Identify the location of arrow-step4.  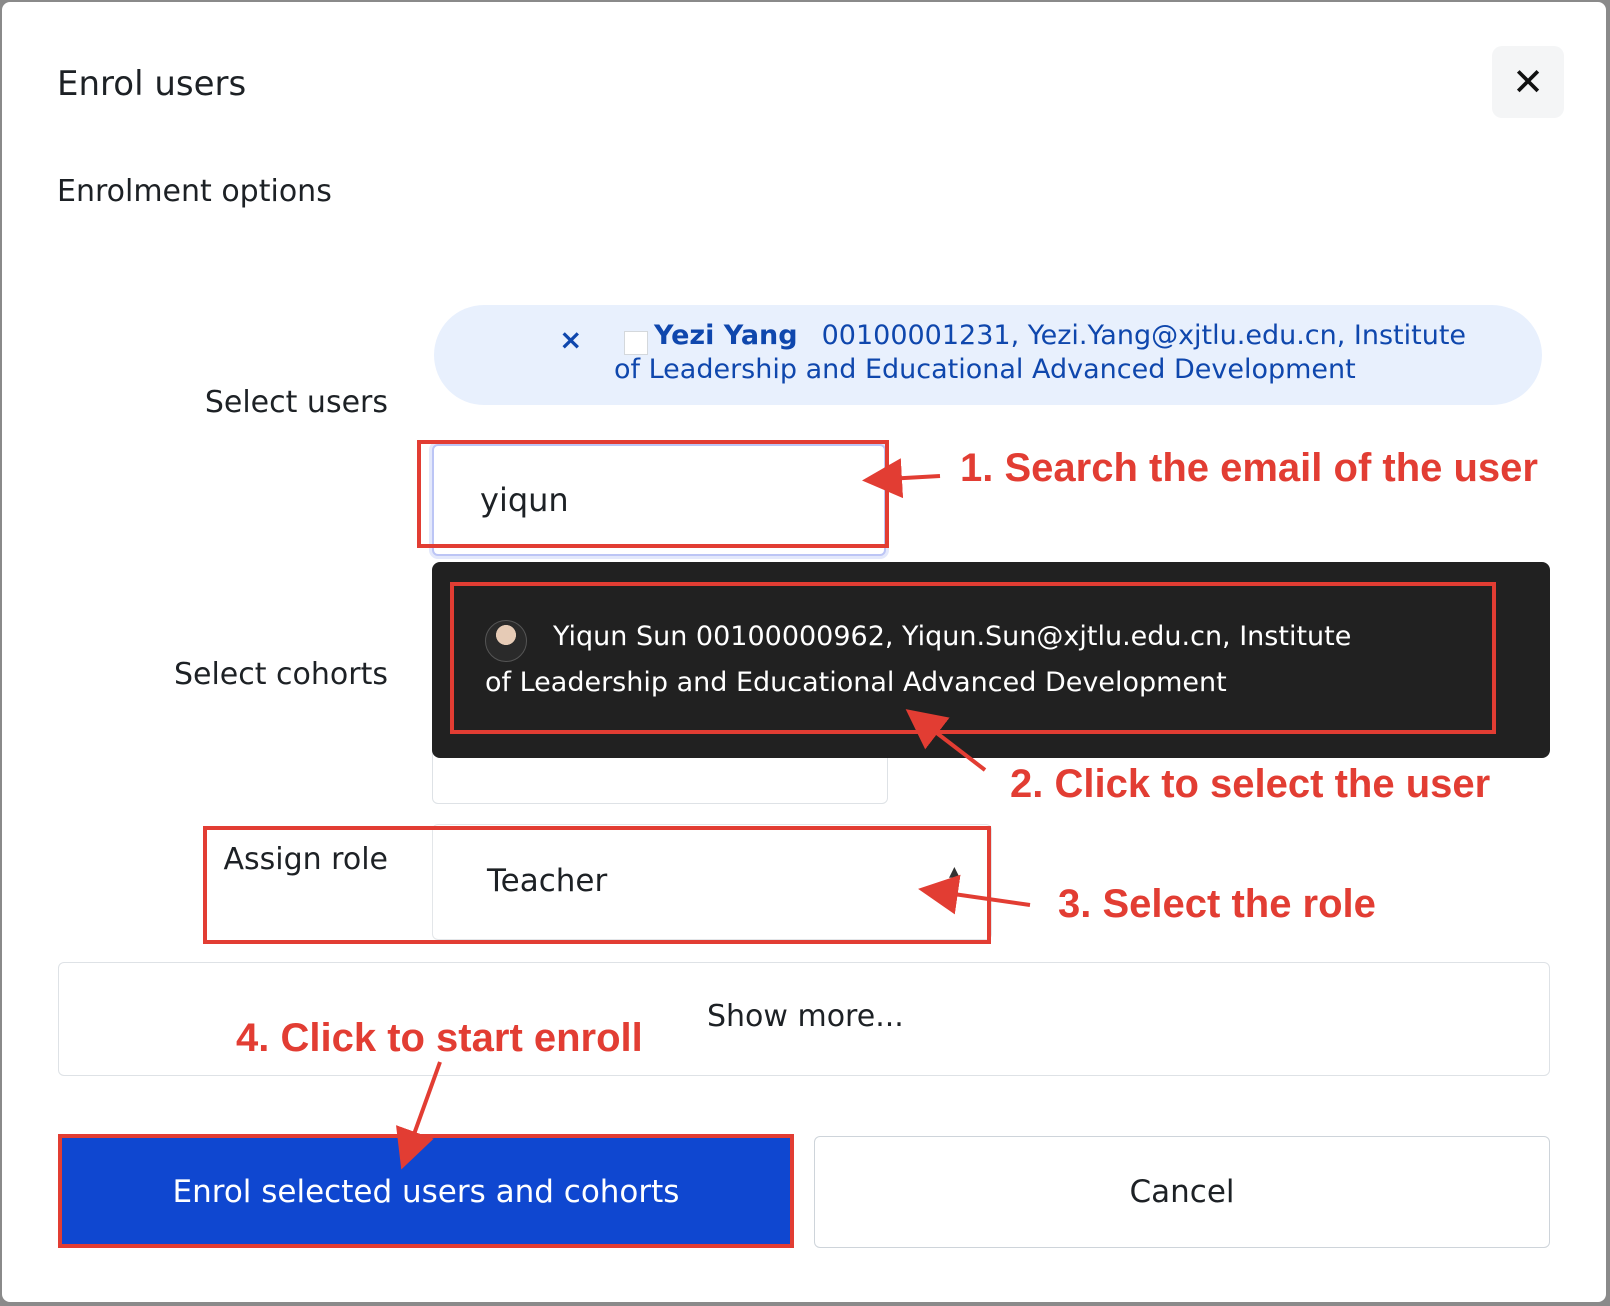
(419, 1115).